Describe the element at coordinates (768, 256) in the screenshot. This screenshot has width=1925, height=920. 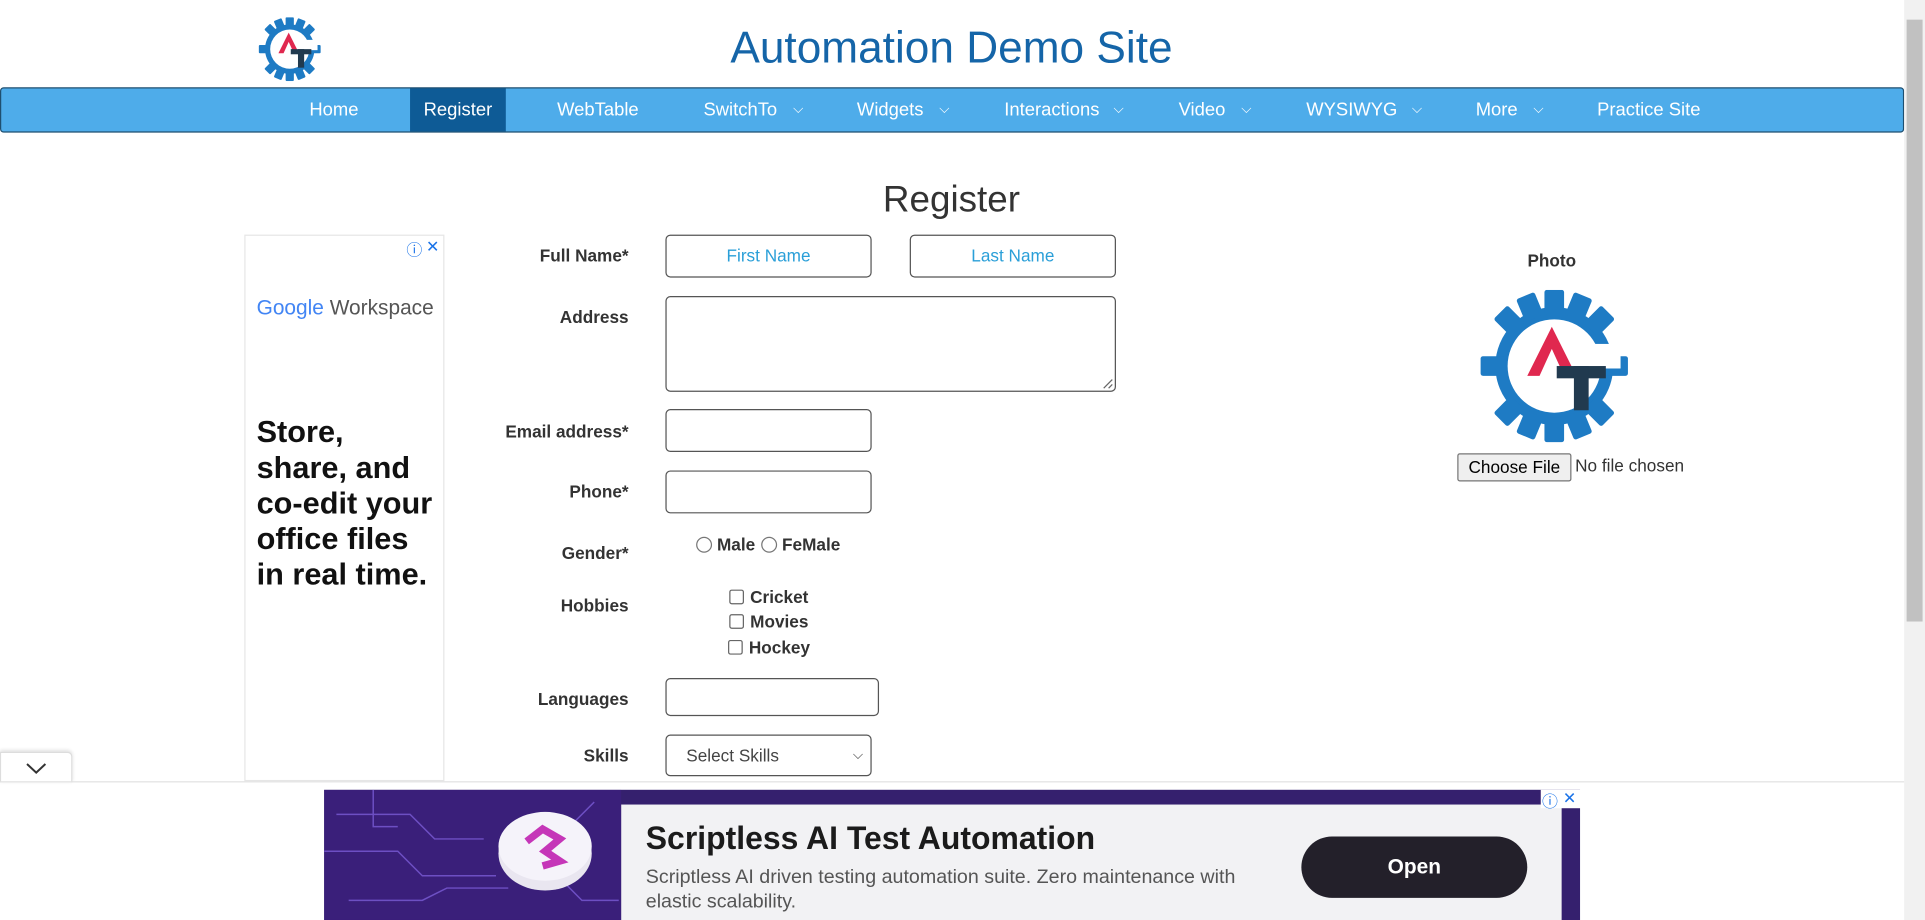
I see `first-name-input: First Name` at that location.